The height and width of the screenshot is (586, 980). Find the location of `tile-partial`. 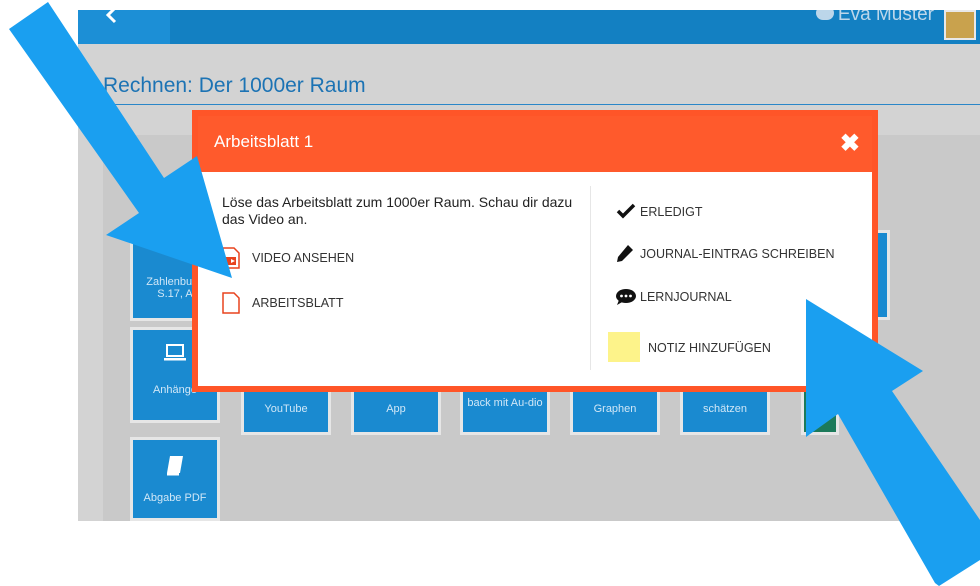

tile-partial is located at coordinates (820, 406).